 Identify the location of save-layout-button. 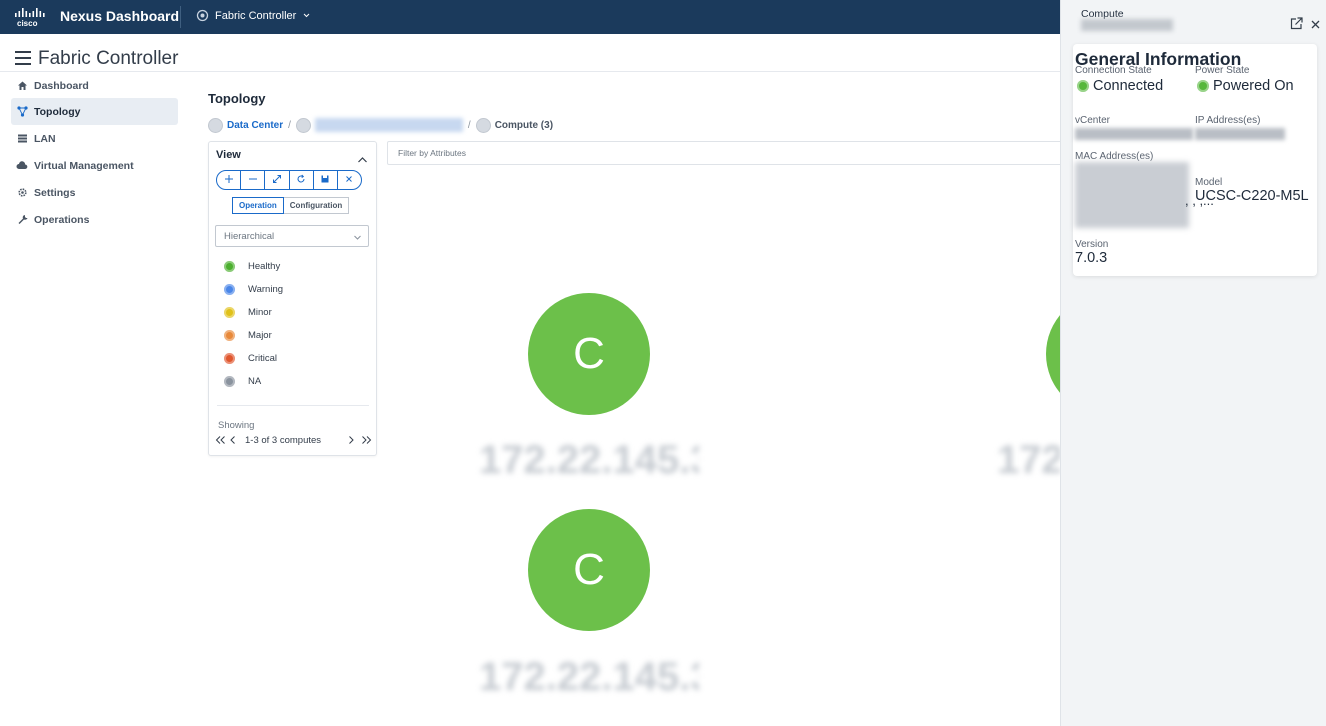
(326, 180).